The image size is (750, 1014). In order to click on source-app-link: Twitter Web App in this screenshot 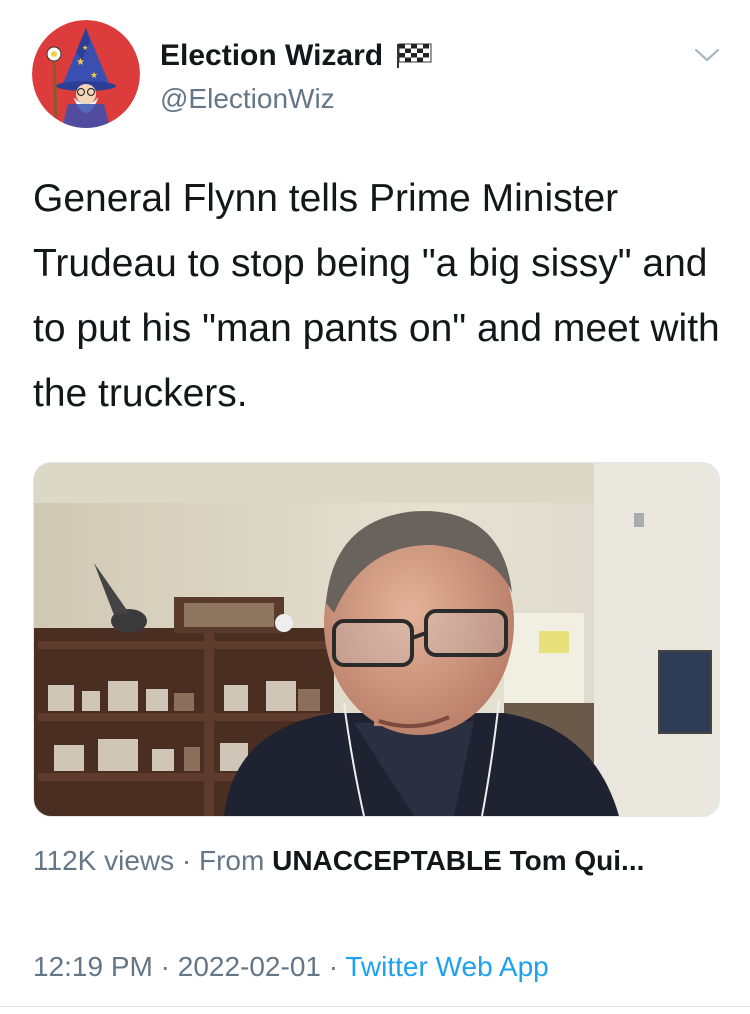, I will do `click(446, 966)`.